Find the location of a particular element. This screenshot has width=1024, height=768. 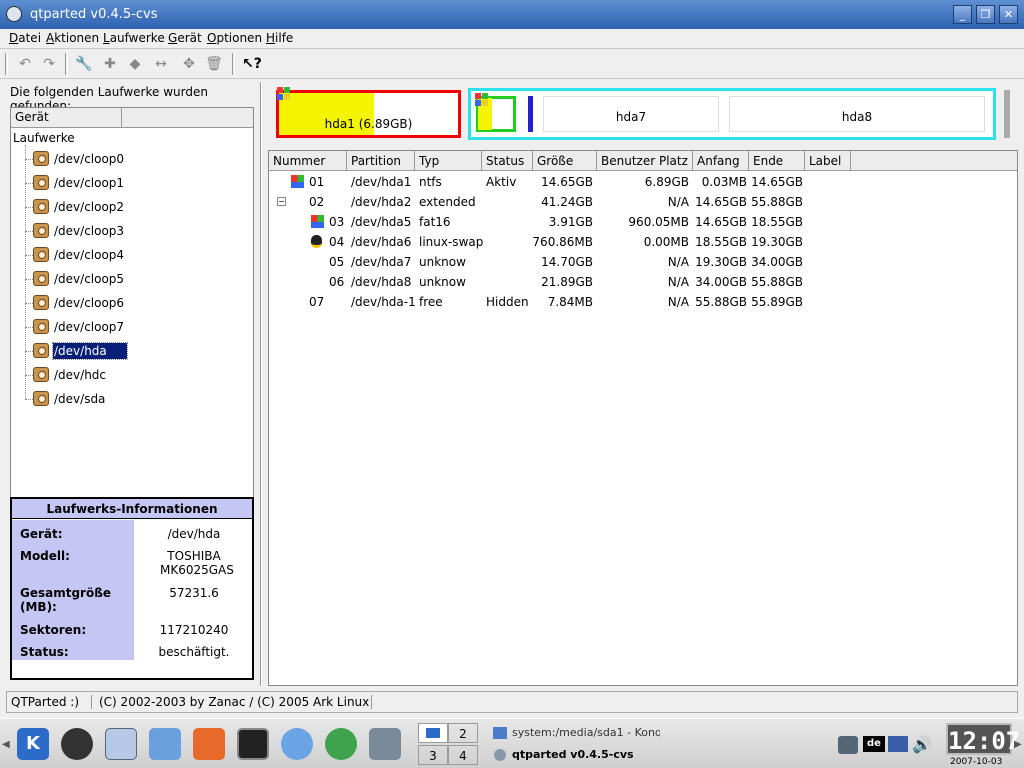

column-status: Status is located at coordinates (507, 161).